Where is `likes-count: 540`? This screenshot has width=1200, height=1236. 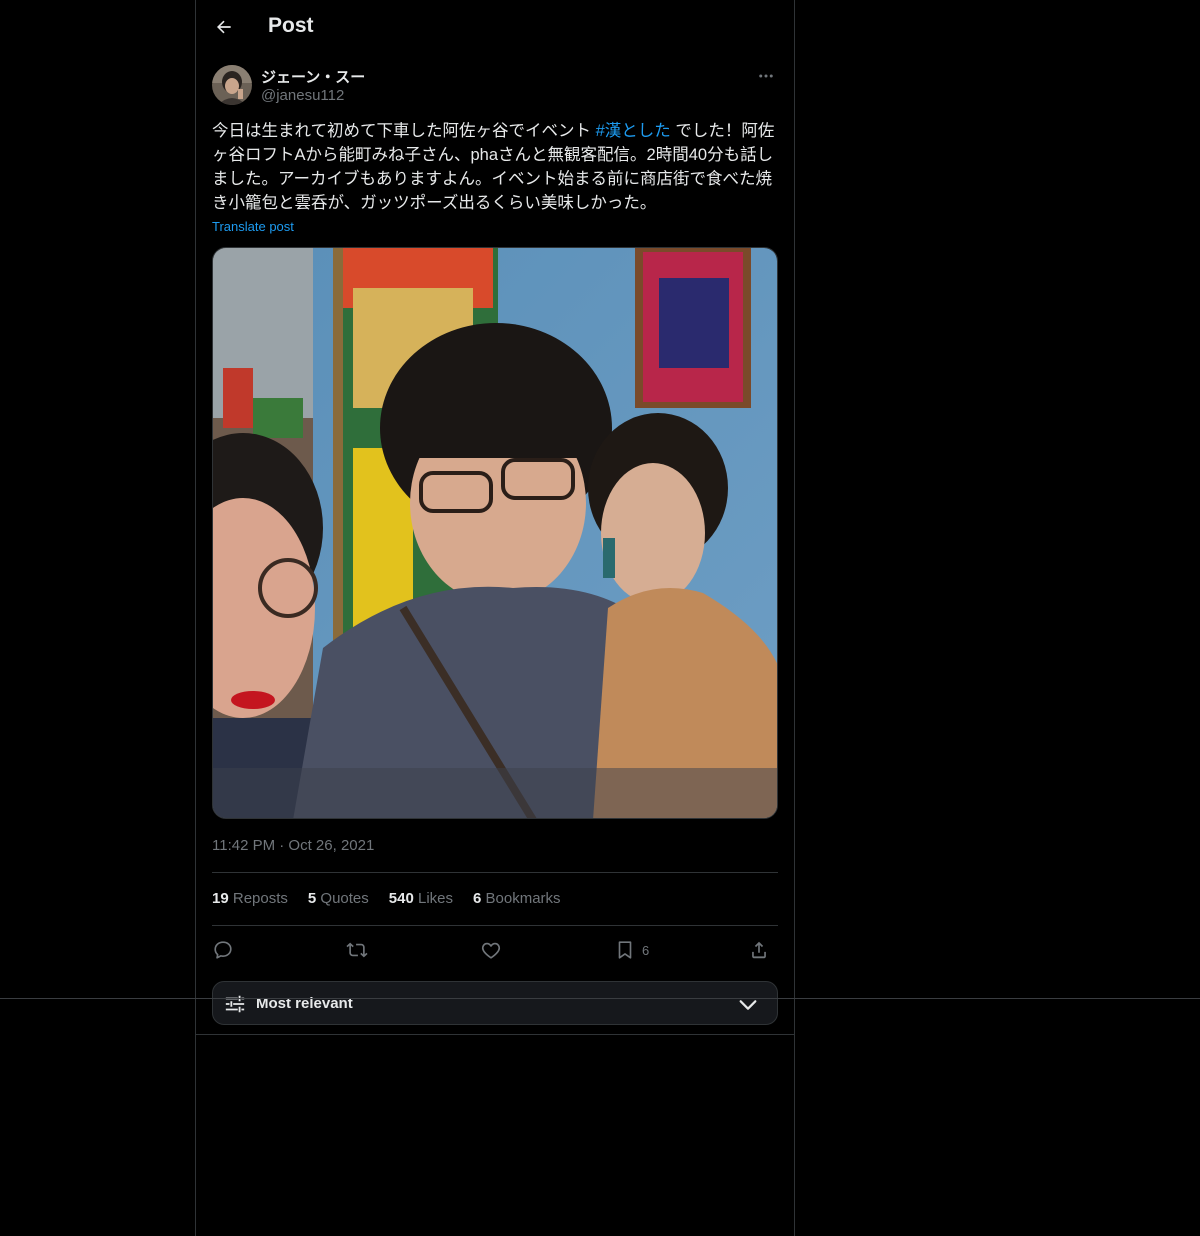
likes-count: 540 is located at coordinates (401, 898).